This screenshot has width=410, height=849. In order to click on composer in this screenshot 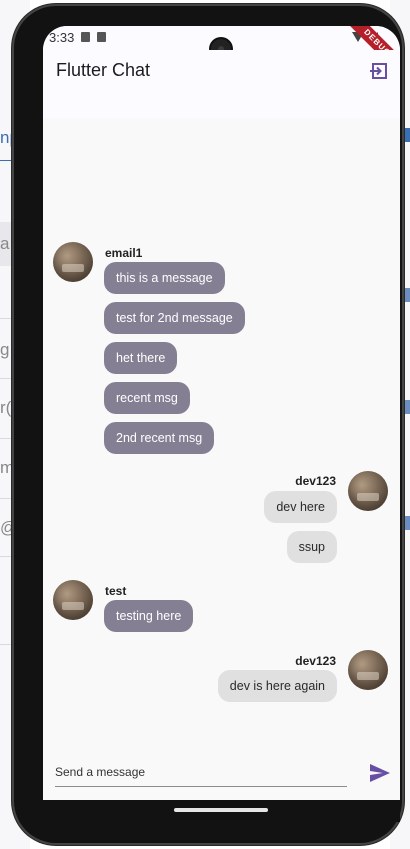, I will do `click(221, 769)`.